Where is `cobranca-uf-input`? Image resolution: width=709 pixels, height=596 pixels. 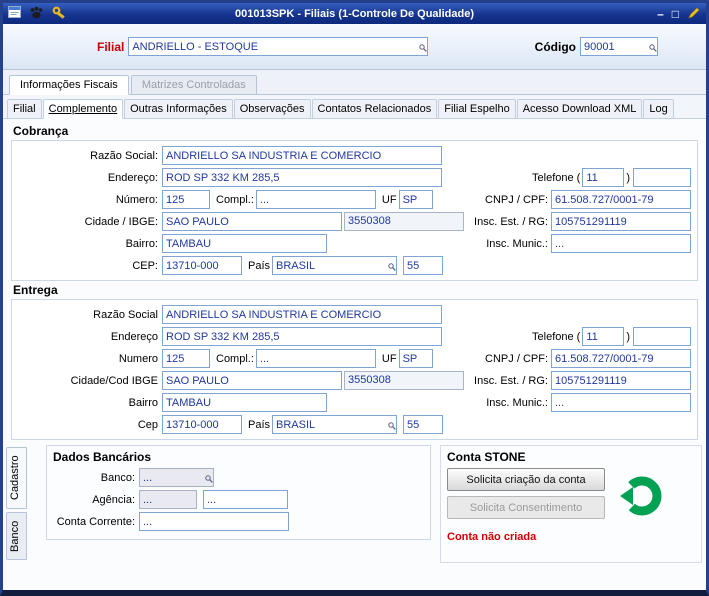
cobranca-uf-input is located at coordinates (415, 199).